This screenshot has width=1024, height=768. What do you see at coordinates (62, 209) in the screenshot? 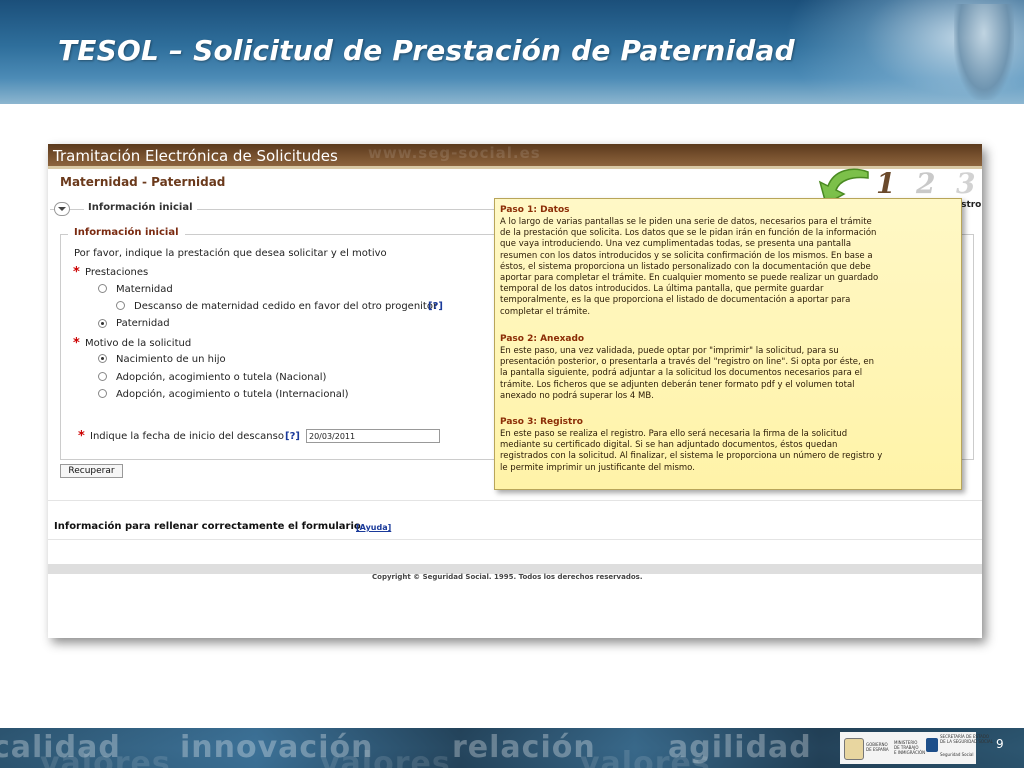
I see `chevron-down-icon` at bounding box center [62, 209].